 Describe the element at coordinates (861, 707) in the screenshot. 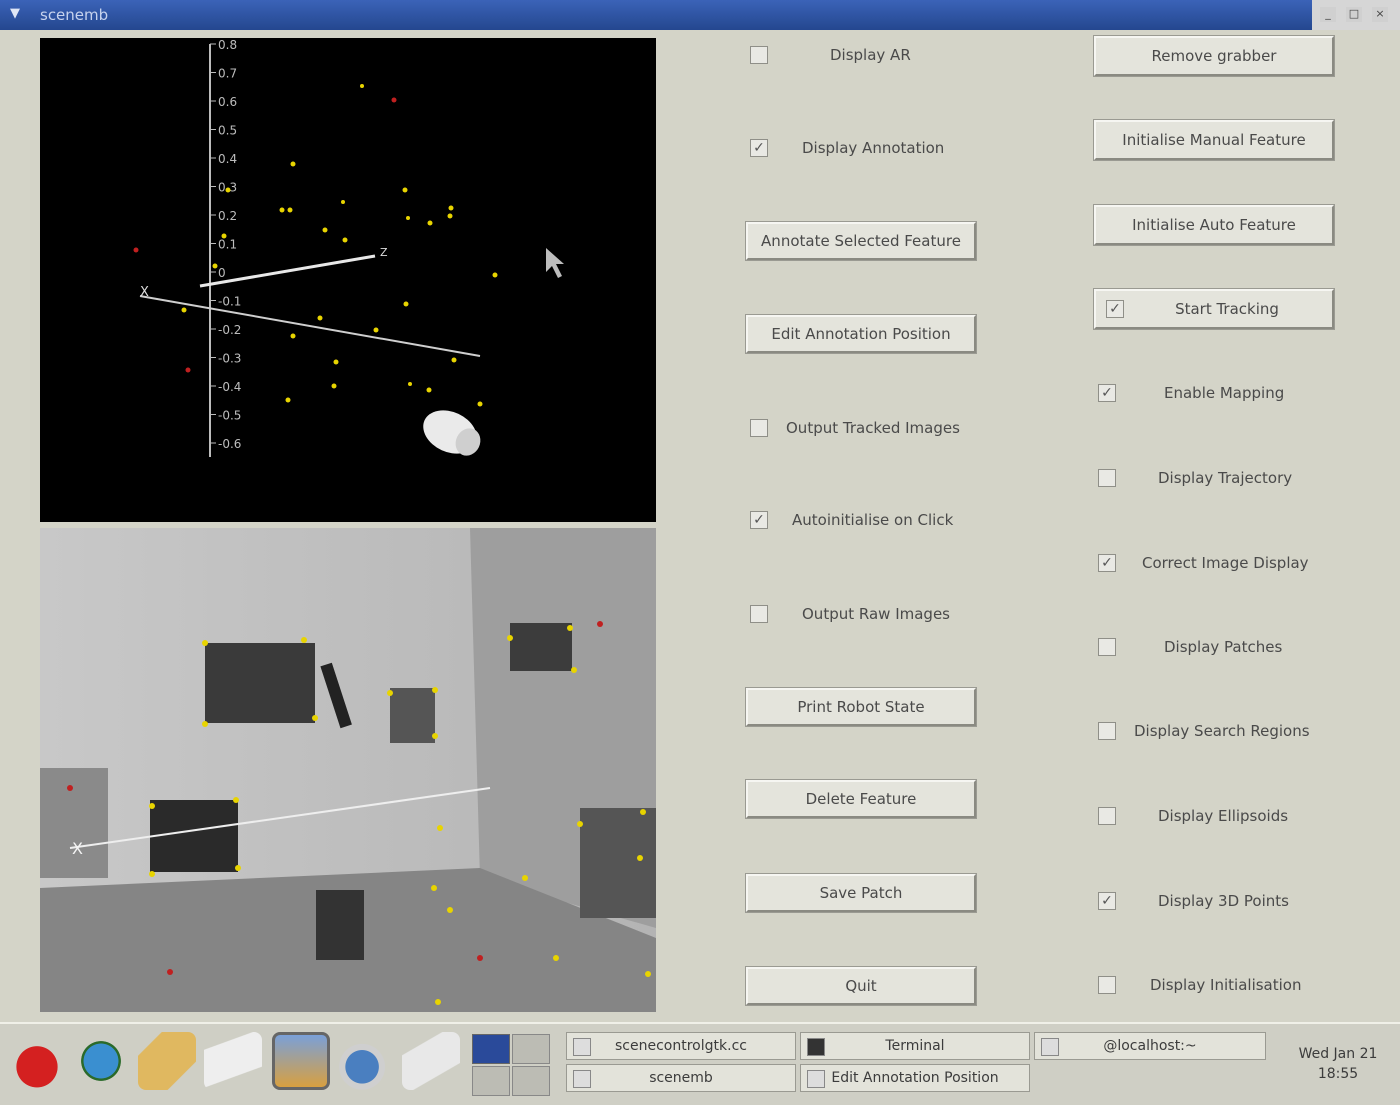

I see `print-robot-state-button: Print Robot State` at that location.